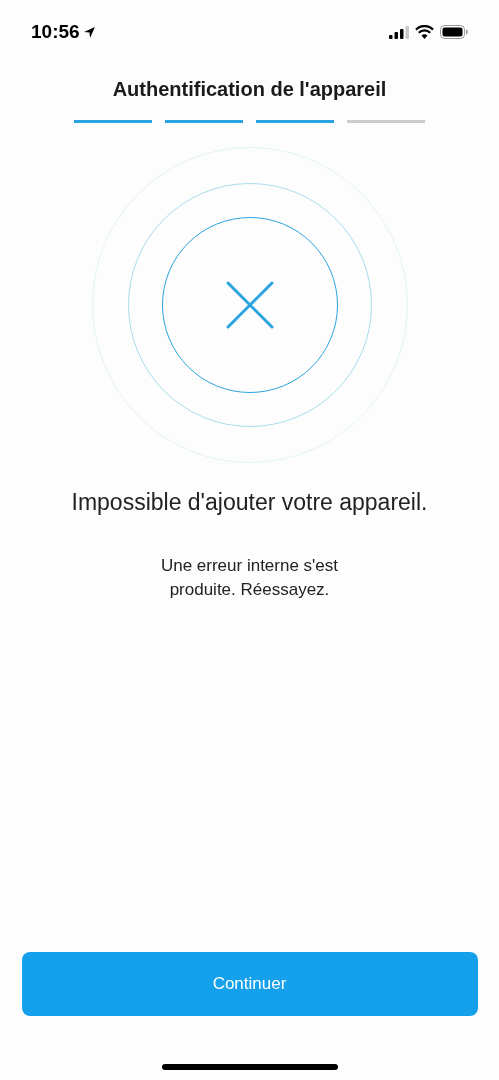 The width and height of the screenshot is (499, 1080). I want to click on battery-icon, so click(454, 32).